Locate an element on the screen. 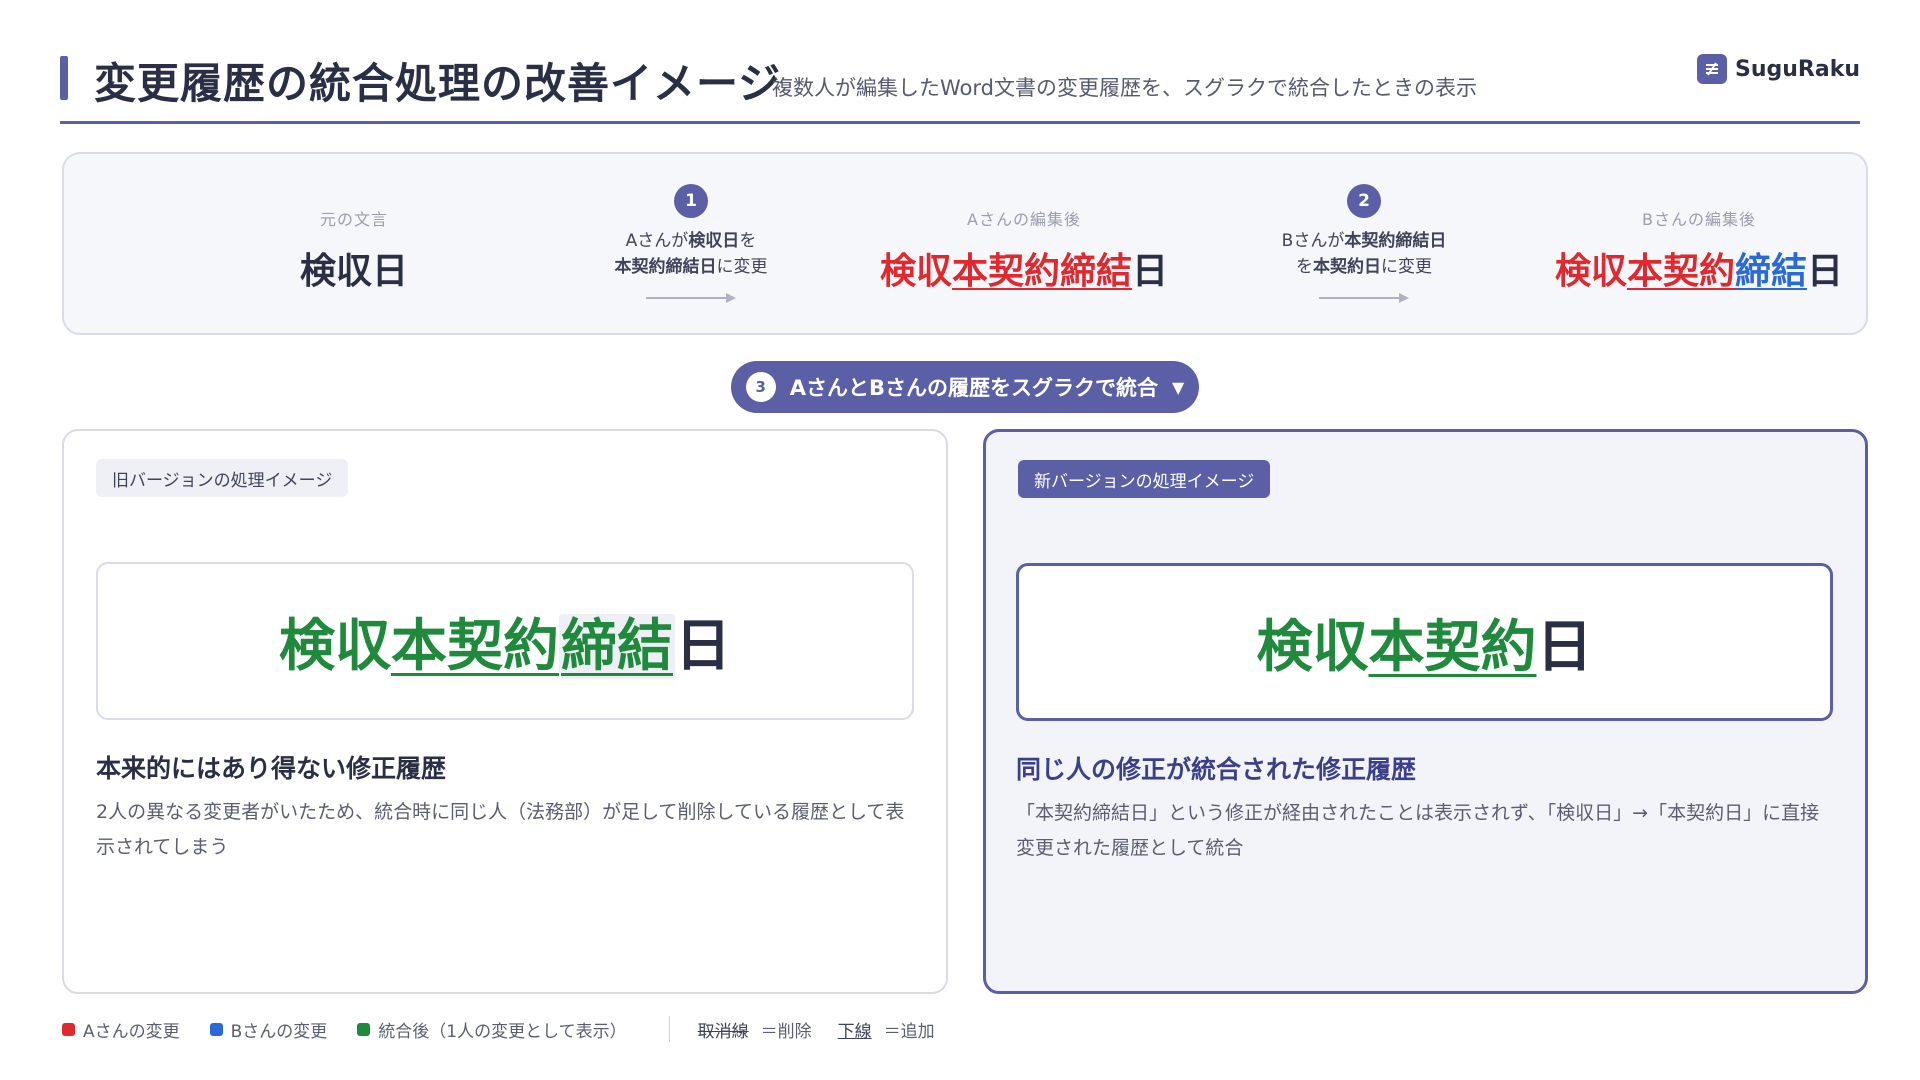 This screenshot has height=1080, width=1920. step-1-arrow-icon is located at coordinates (691, 298).